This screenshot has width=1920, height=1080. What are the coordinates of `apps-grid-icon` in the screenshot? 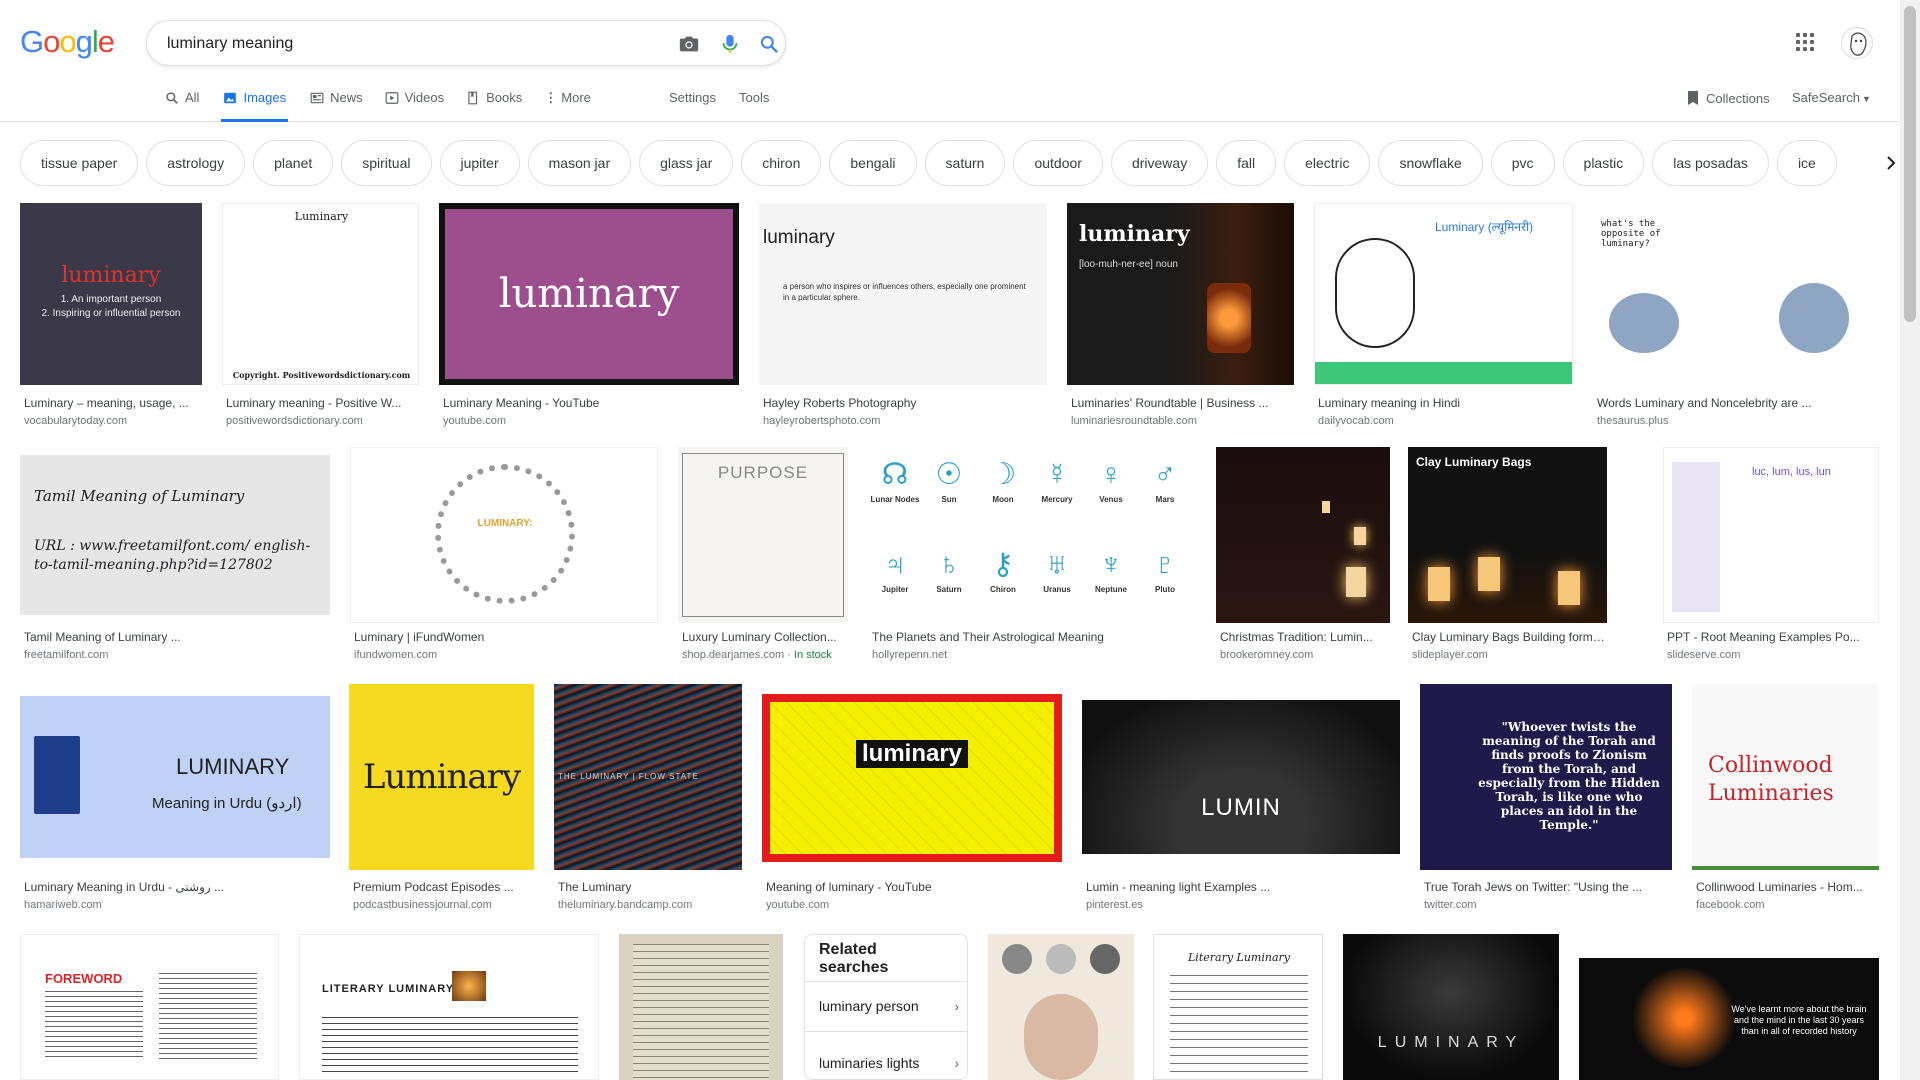 It's located at (1806, 43).